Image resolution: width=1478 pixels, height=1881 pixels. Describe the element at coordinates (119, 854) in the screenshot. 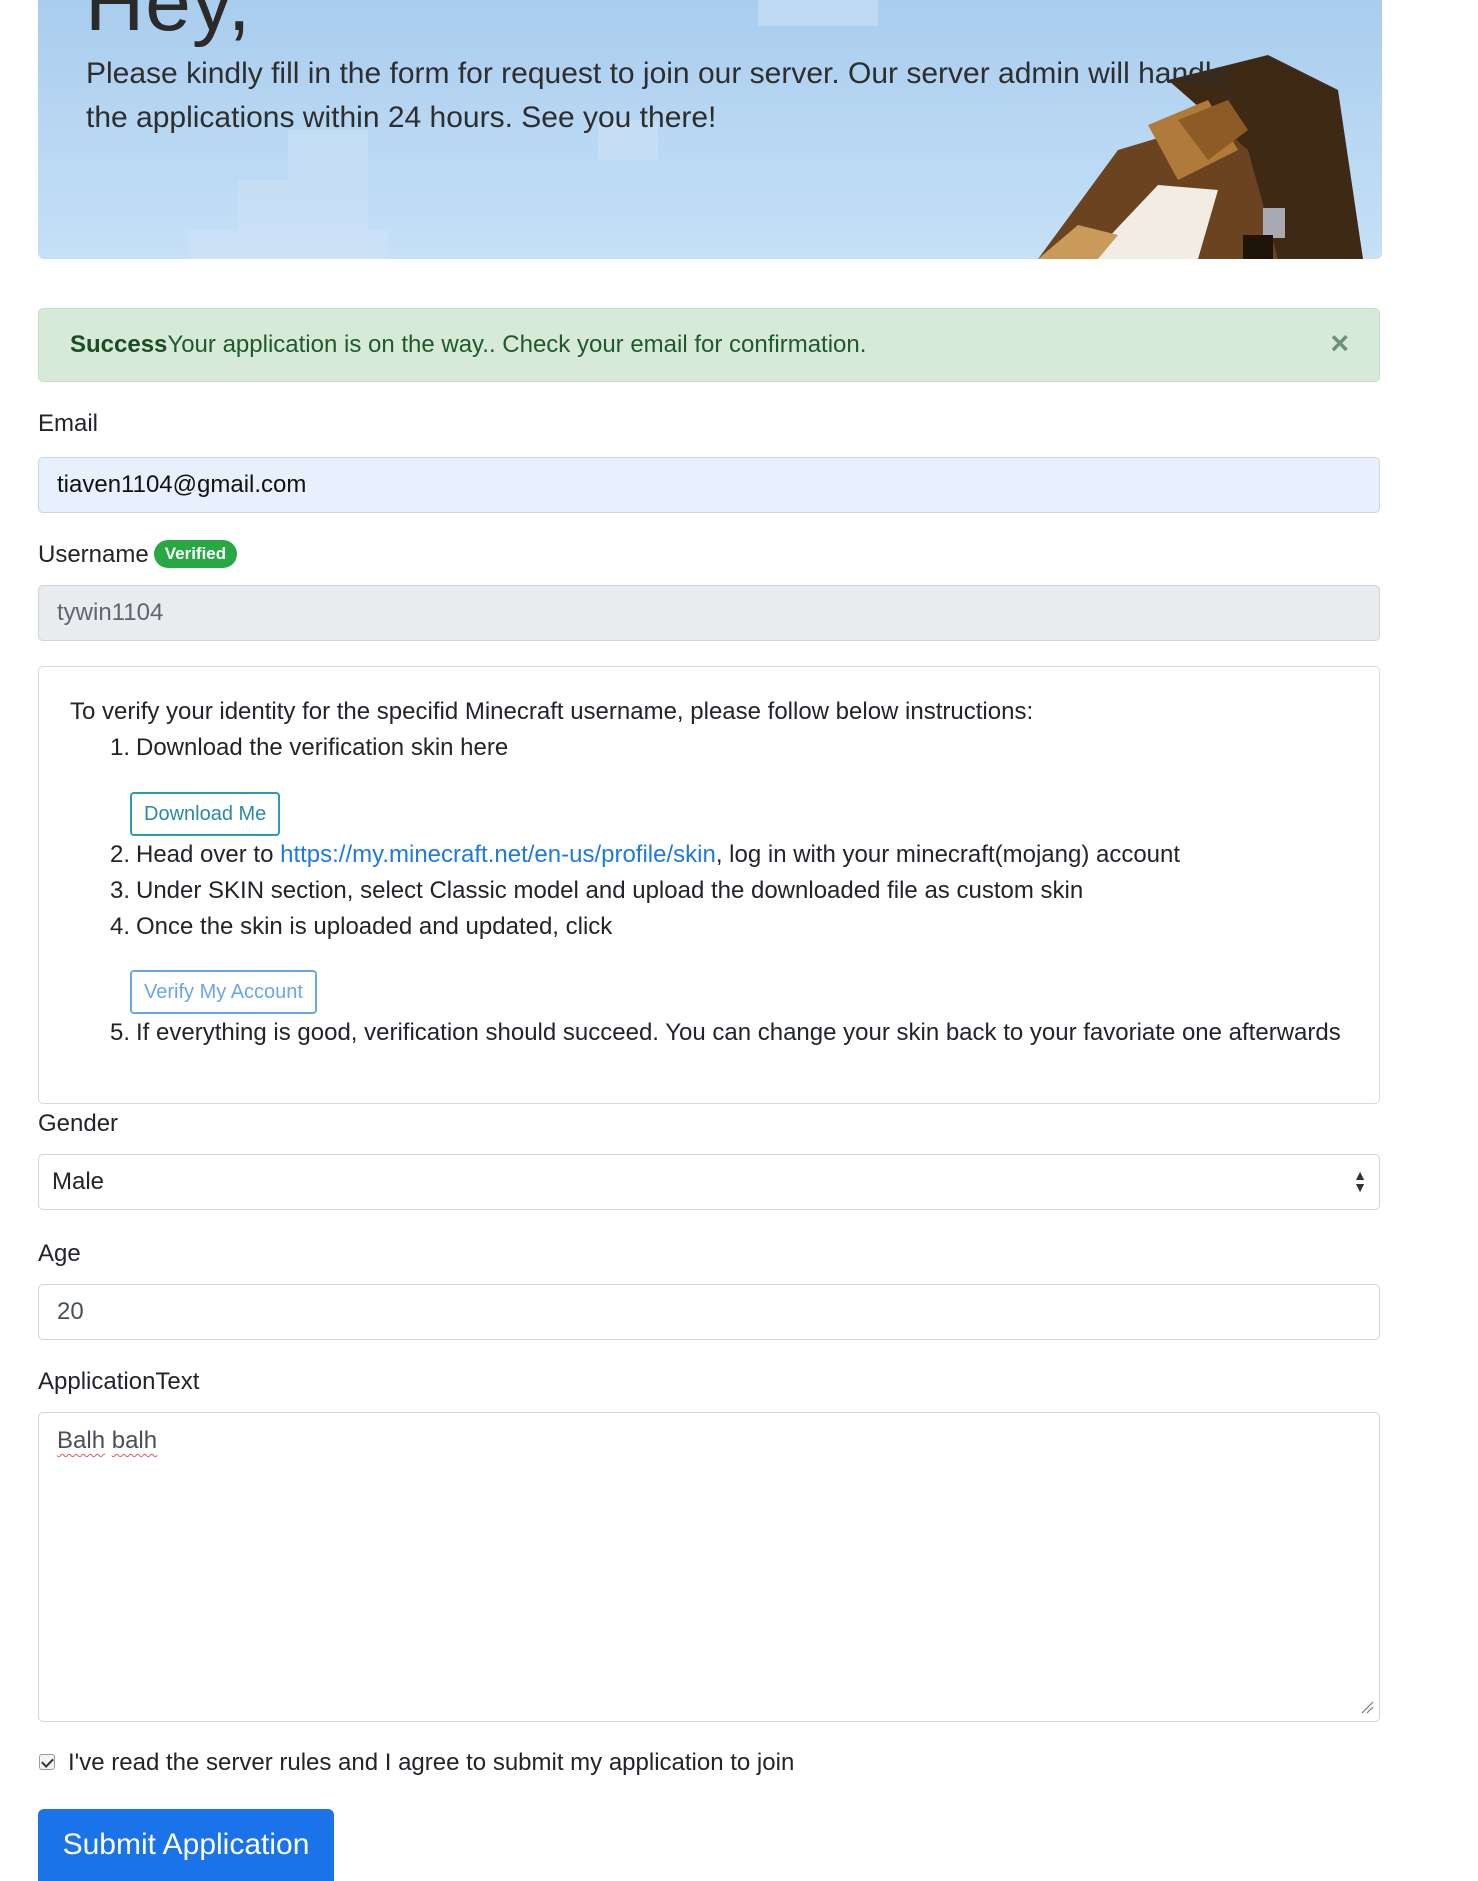

I see `step-number: 2.` at that location.